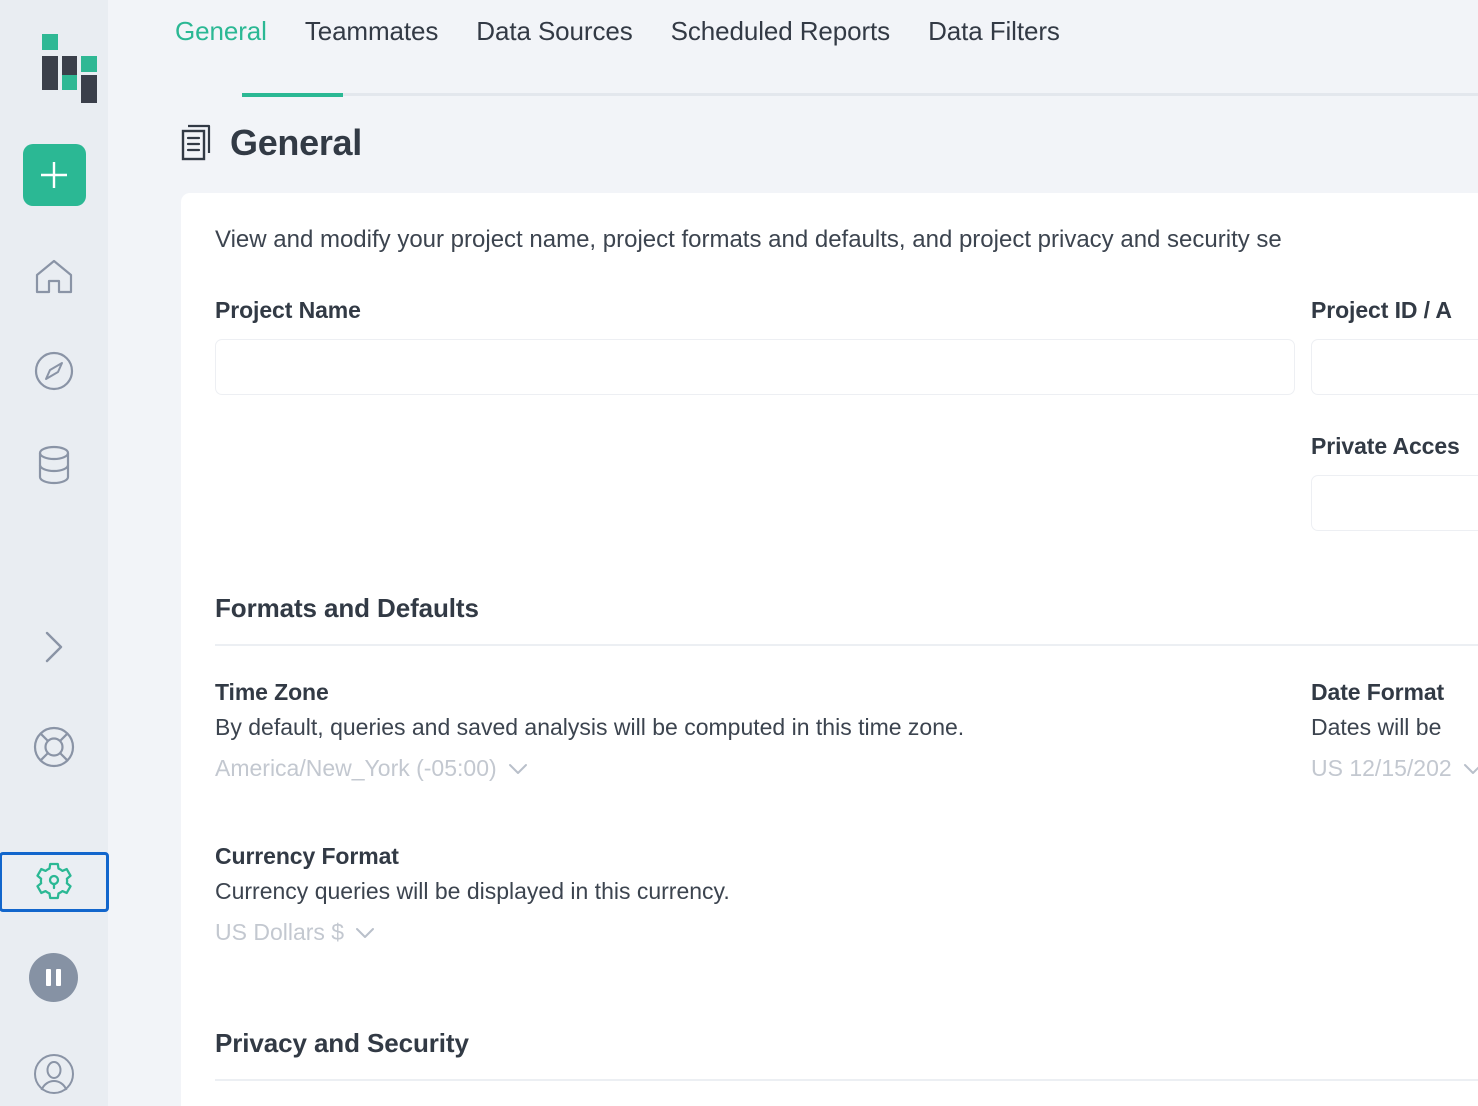 This screenshot has height=1106, width=1478. What do you see at coordinates (755, 932) in the screenshot?
I see `currency-format-select: US Dollars $` at bounding box center [755, 932].